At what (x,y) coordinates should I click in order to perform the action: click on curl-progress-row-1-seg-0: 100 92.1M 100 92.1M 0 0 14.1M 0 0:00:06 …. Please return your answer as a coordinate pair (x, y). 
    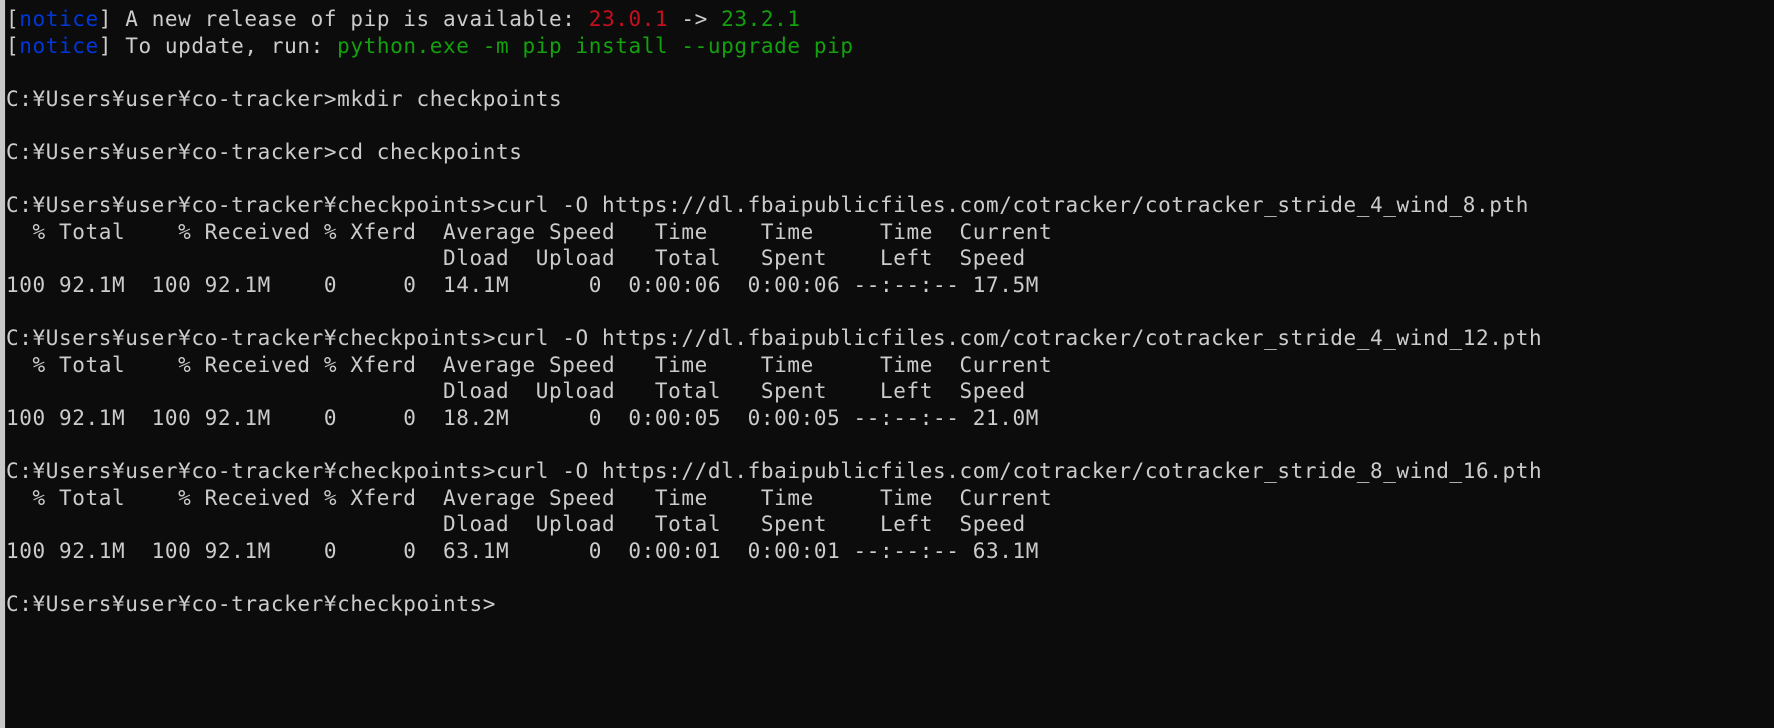
    Looking at the image, I should click on (522, 284).